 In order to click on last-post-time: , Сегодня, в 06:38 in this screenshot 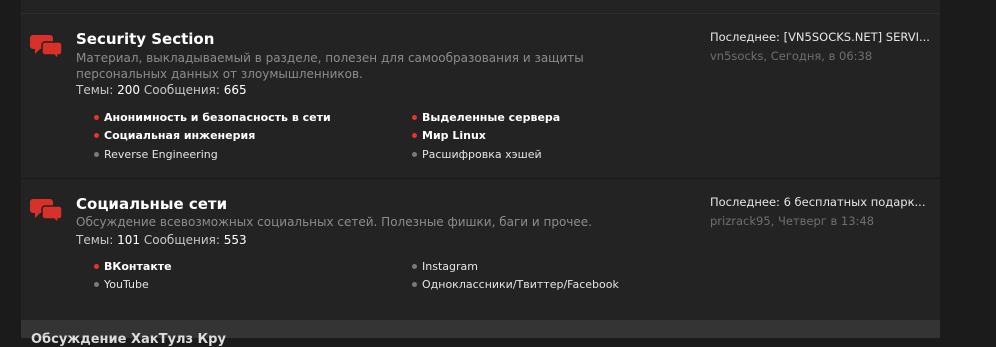, I will do `click(818, 56)`.